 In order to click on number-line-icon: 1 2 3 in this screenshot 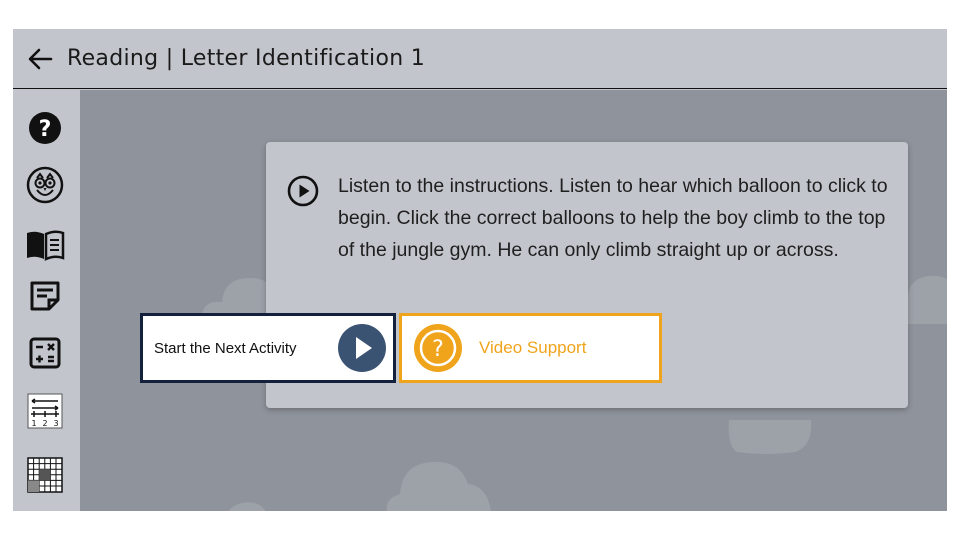, I will do `click(45, 411)`.